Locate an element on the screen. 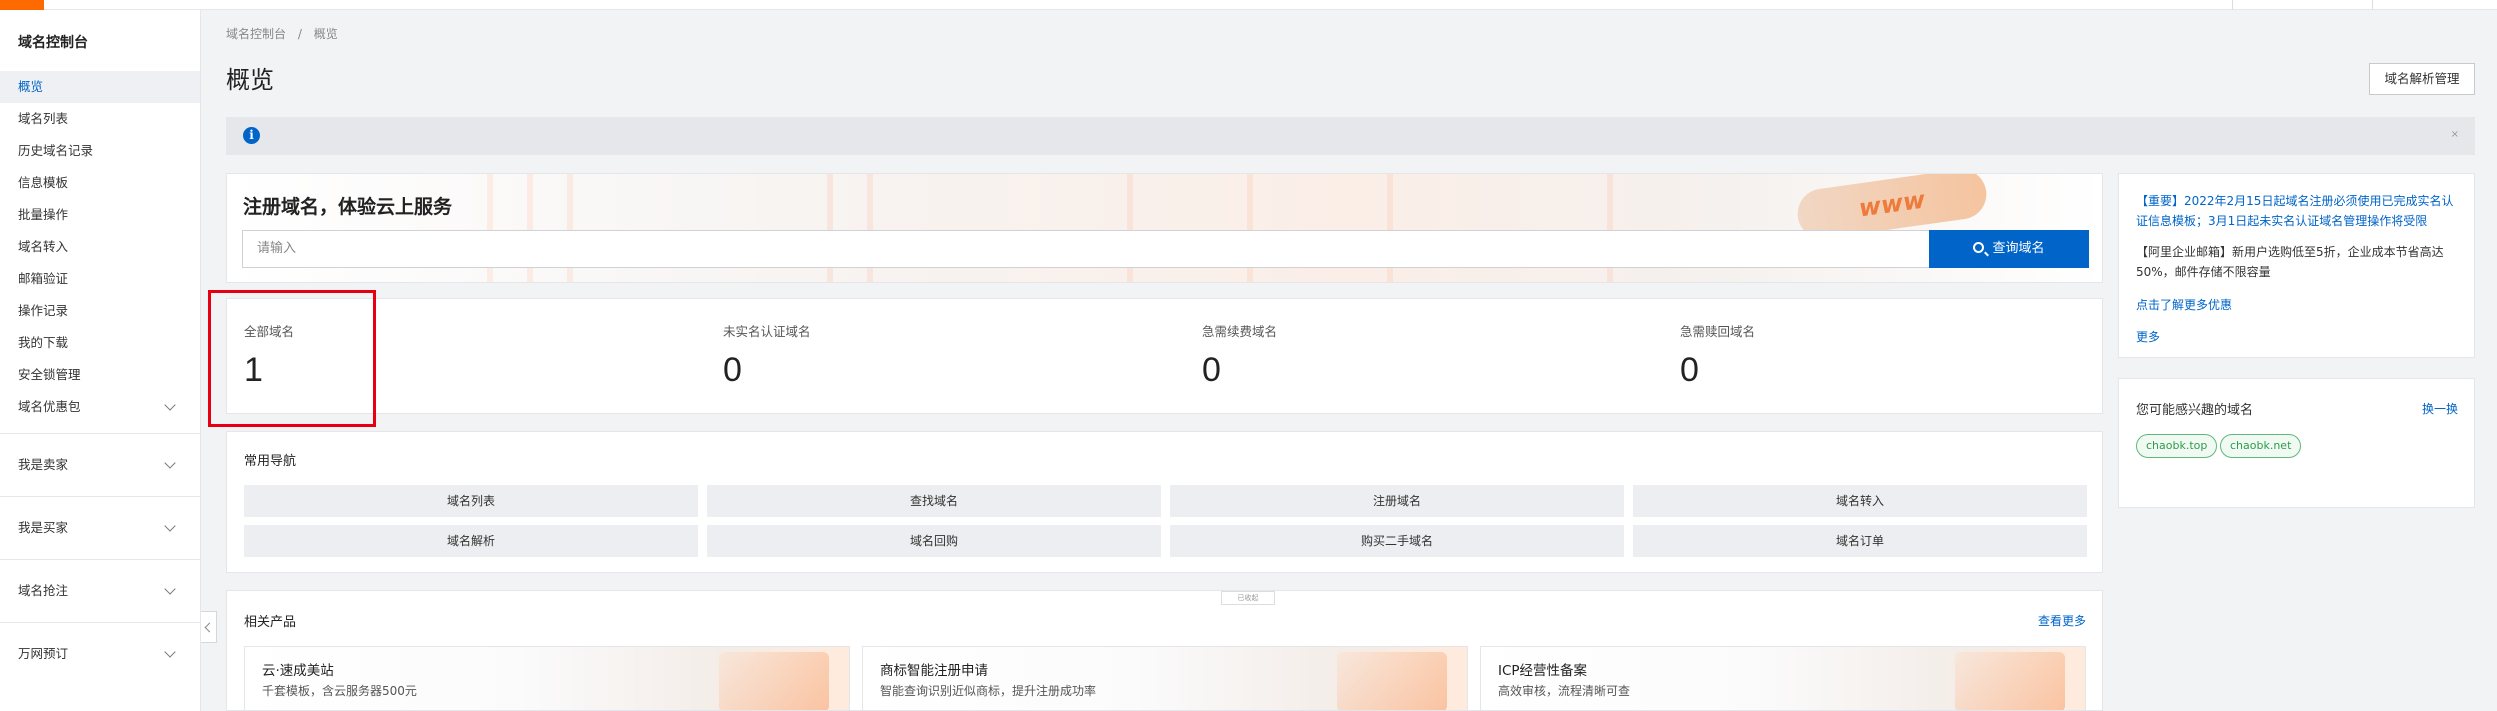 This screenshot has width=2497, height=711. sidebar-item-downloads: 我的下载 is located at coordinates (100, 343).